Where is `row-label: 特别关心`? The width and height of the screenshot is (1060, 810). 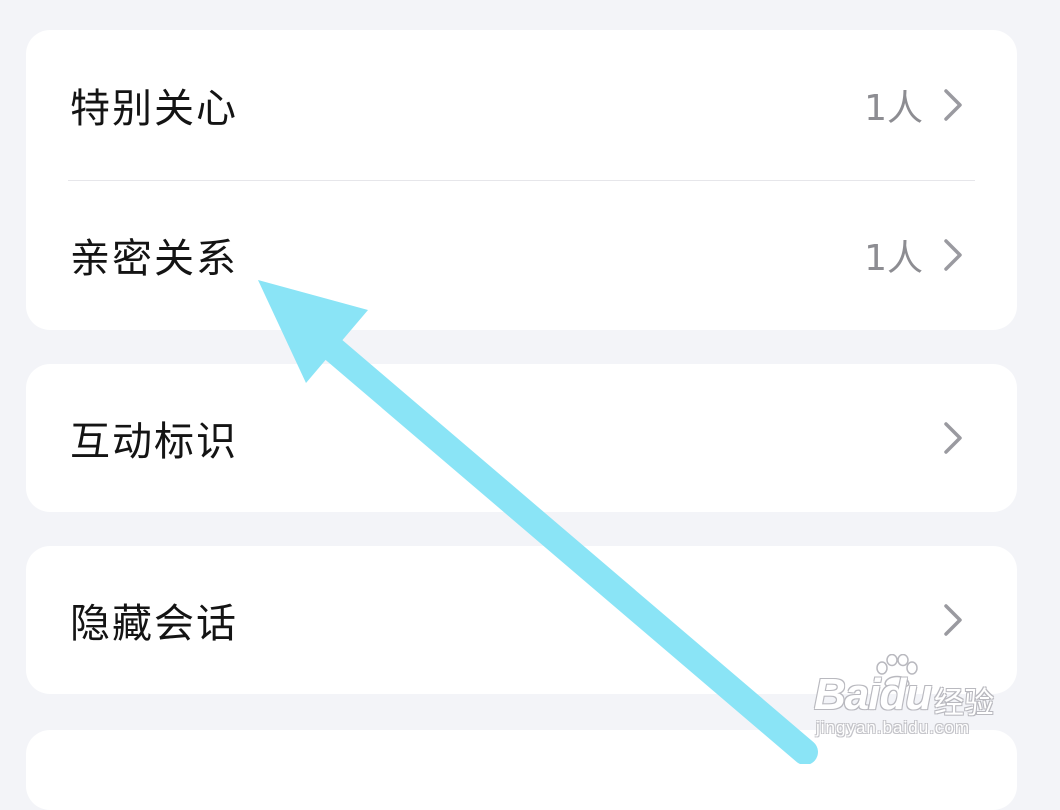
row-label: 特别关心 is located at coordinates (154, 109).